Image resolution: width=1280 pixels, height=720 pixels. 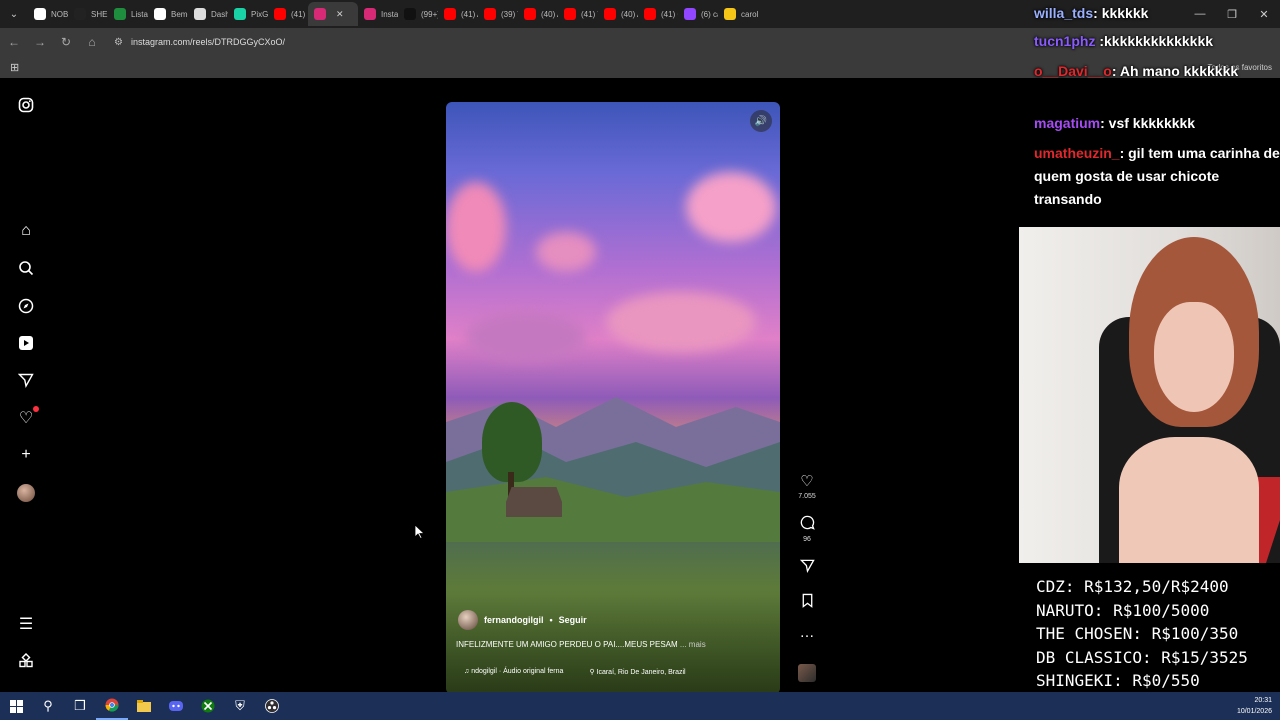 I want to click on author-row: fernandogilgil • Seguir, so click(x=522, y=620).